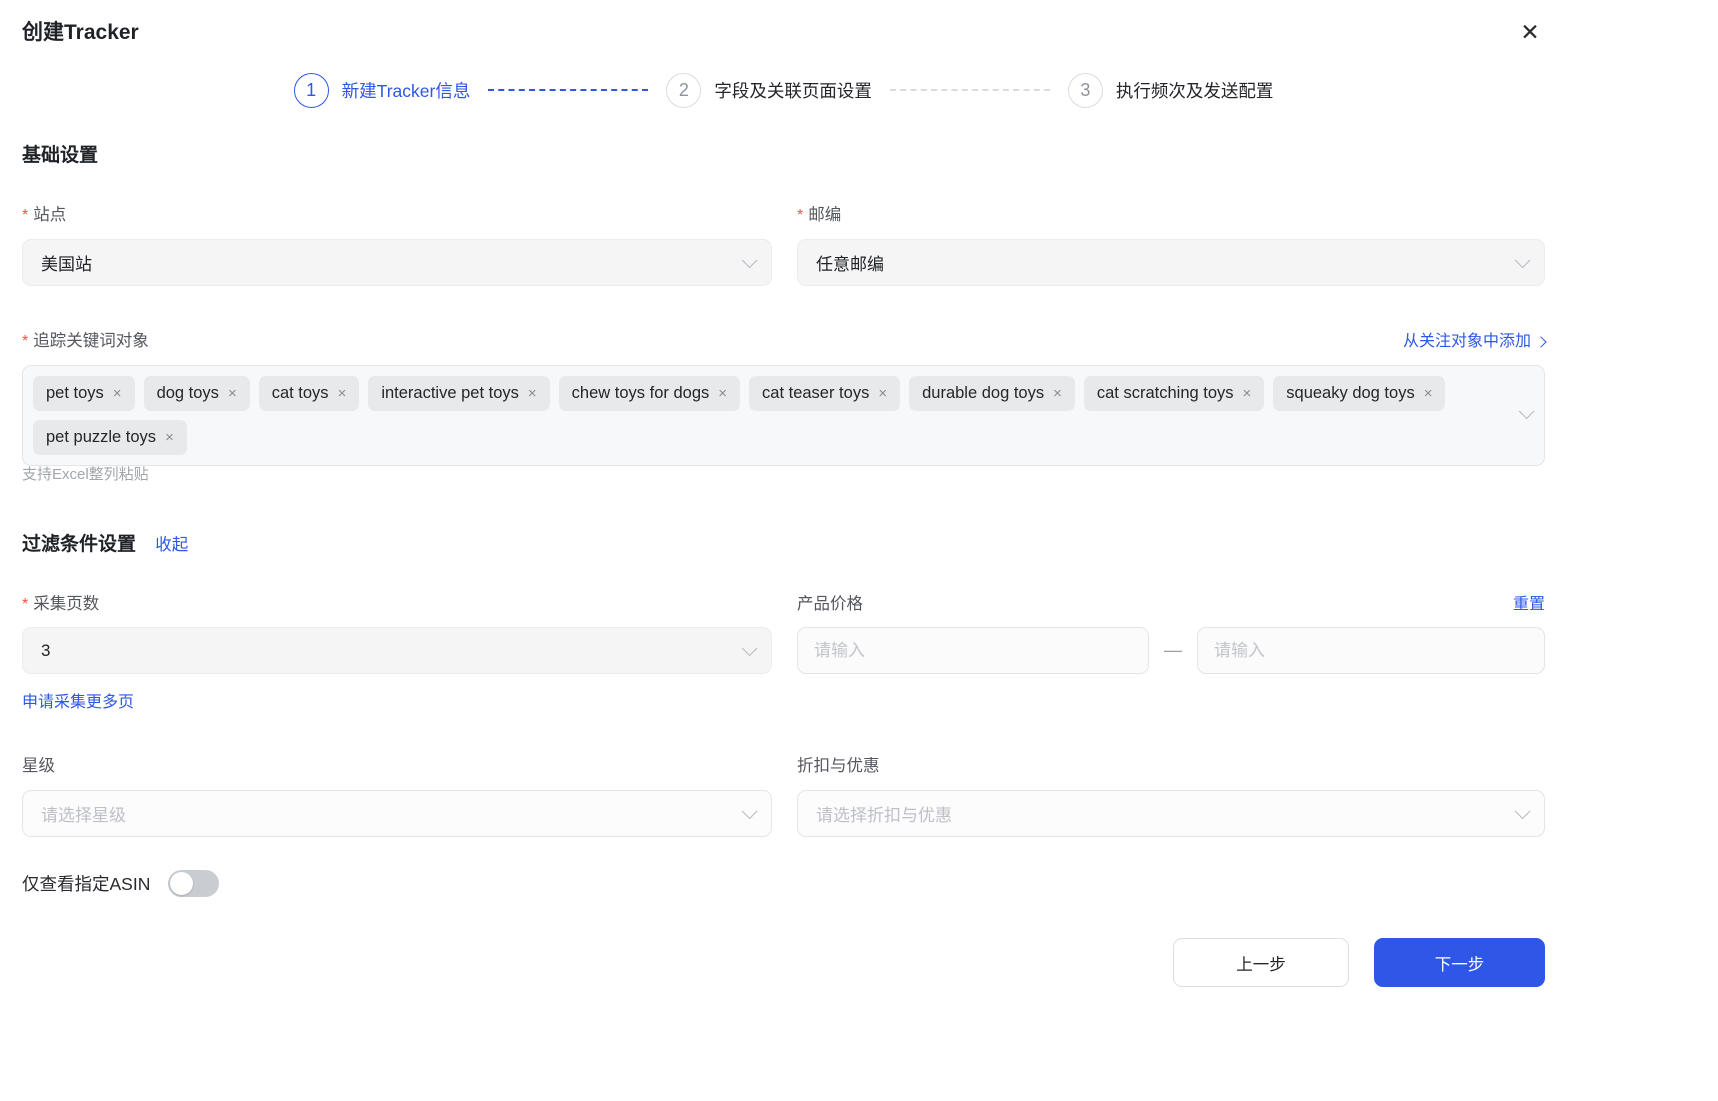 Image resolution: width=1718 pixels, height=1101 pixels. Describe the element at coordinates (783, 962) in the screenshot. I see `dialog-footer: 上一步 下一步` at that location.